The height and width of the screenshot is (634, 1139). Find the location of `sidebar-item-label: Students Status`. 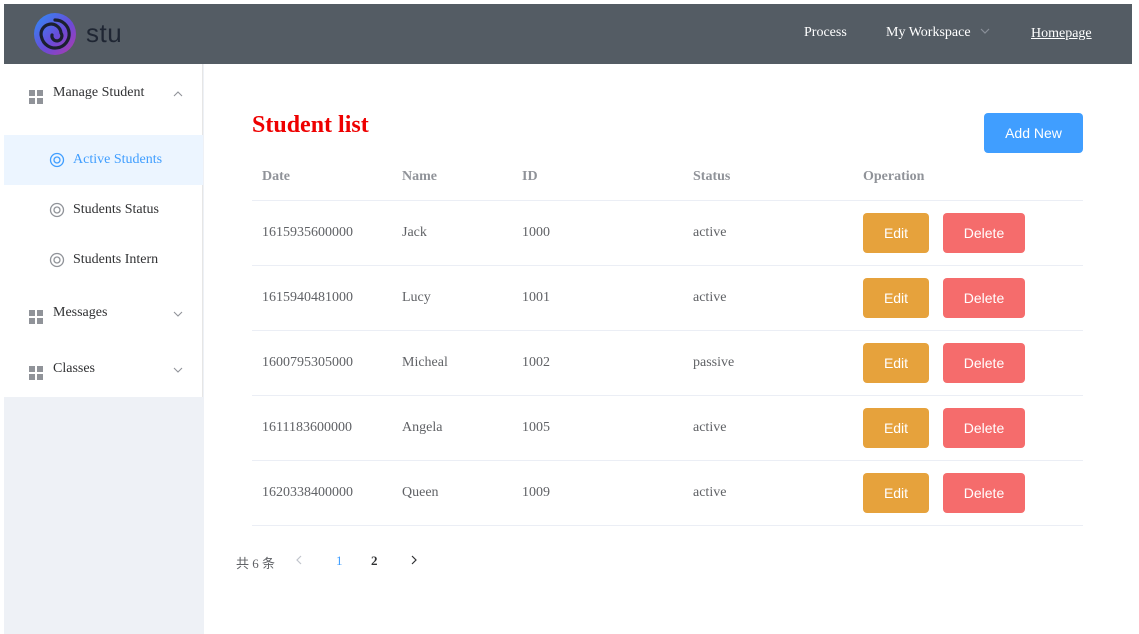

sidebar-item-label: Students Status is located at coordinates (116, 209).